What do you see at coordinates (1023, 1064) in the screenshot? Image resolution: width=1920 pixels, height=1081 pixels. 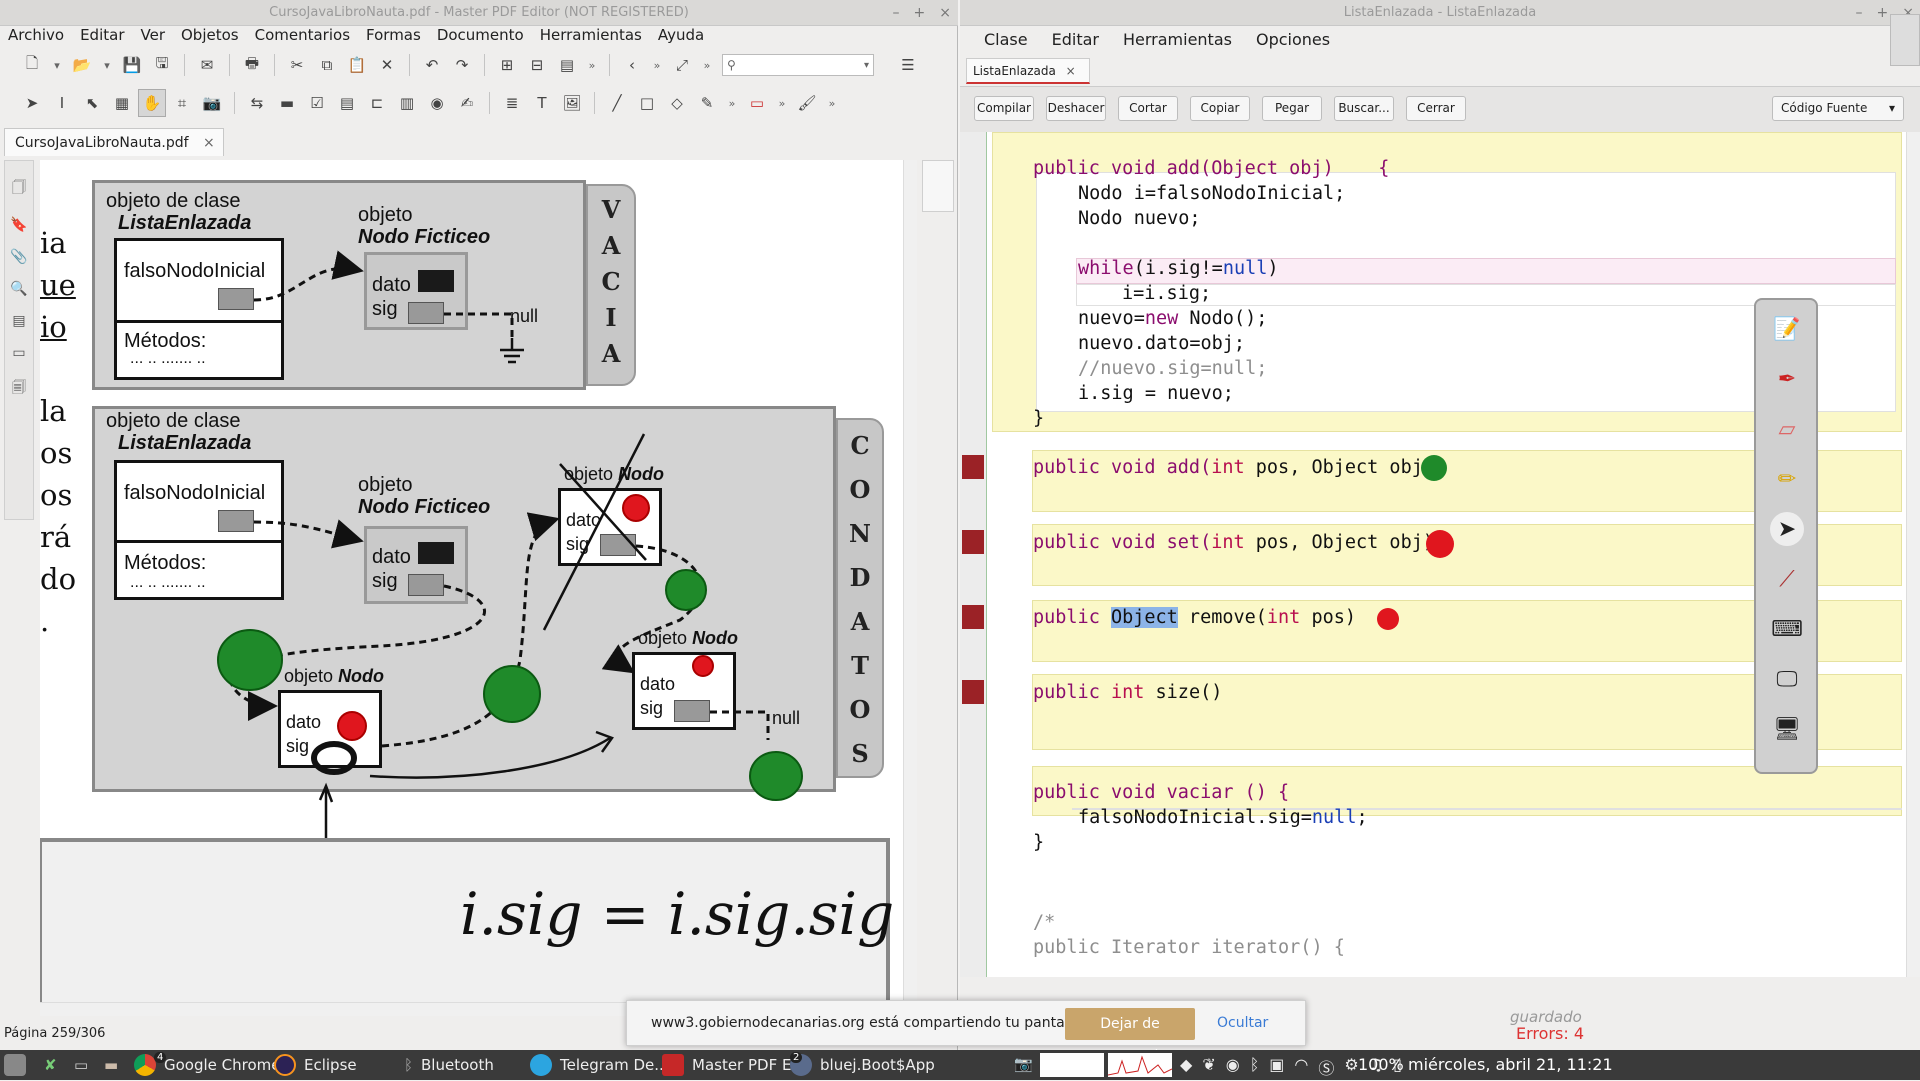 I see `camera-icon: 📷` at bounding box center [1023, 1064].